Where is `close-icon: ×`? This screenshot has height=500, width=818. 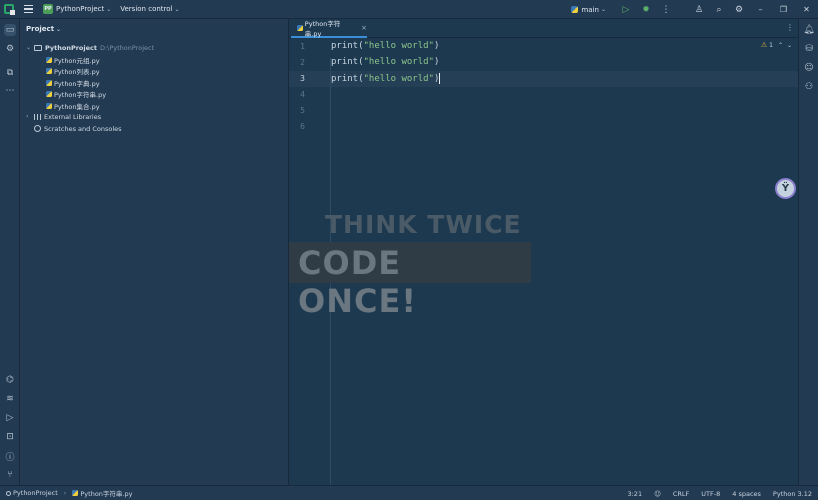
close-icon: × is located at coordinates (364, 28).